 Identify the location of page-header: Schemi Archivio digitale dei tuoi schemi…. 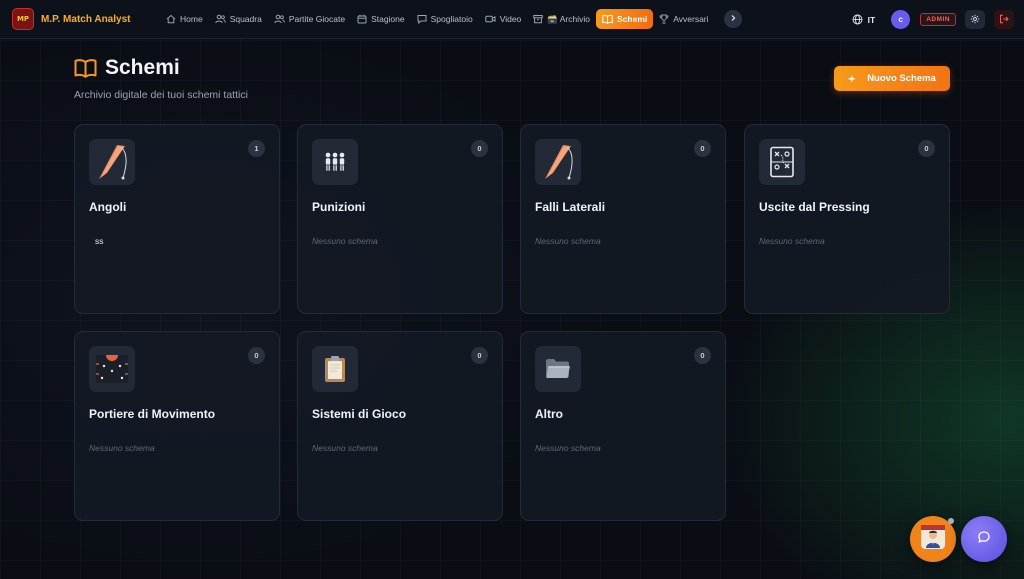
(161, 78).